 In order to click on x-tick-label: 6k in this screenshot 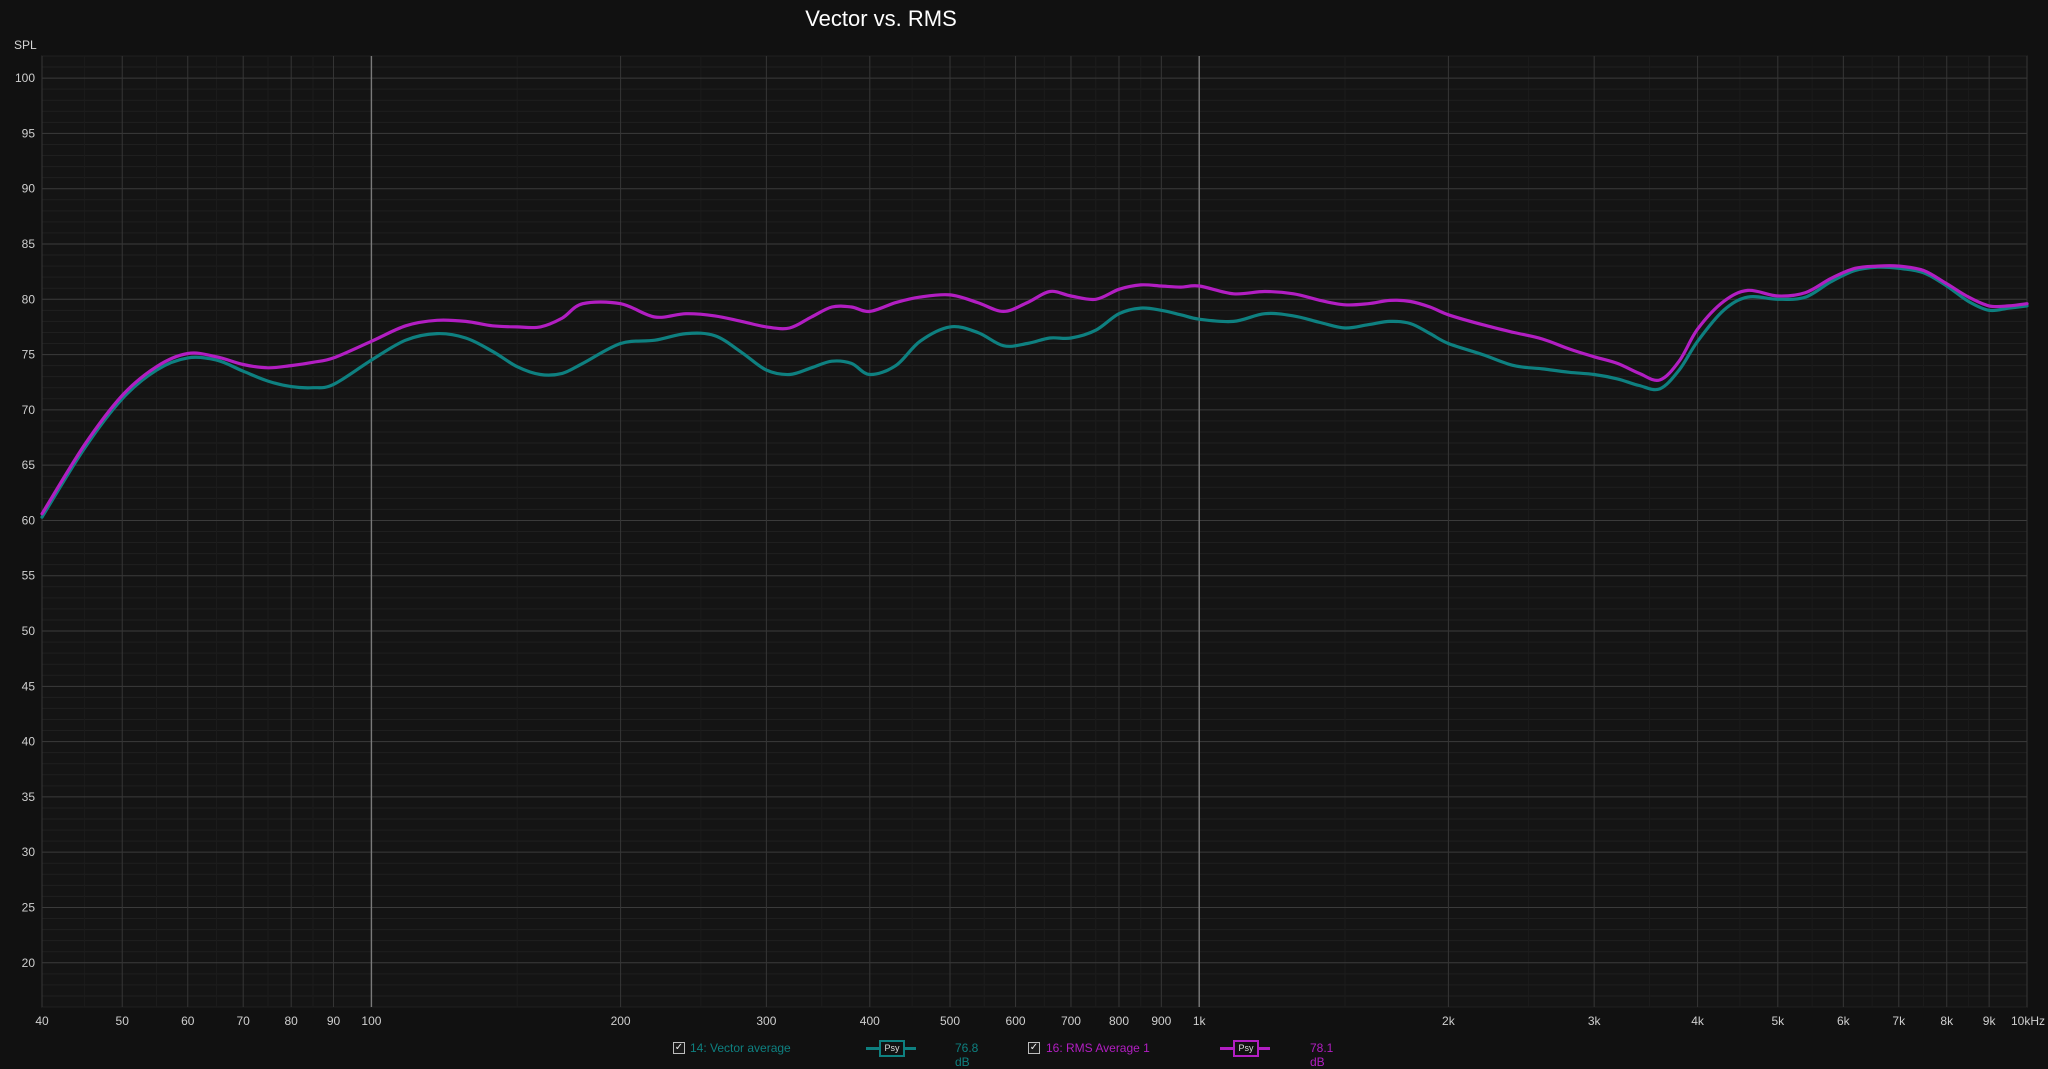, I will do `click(1844, 1021)`.